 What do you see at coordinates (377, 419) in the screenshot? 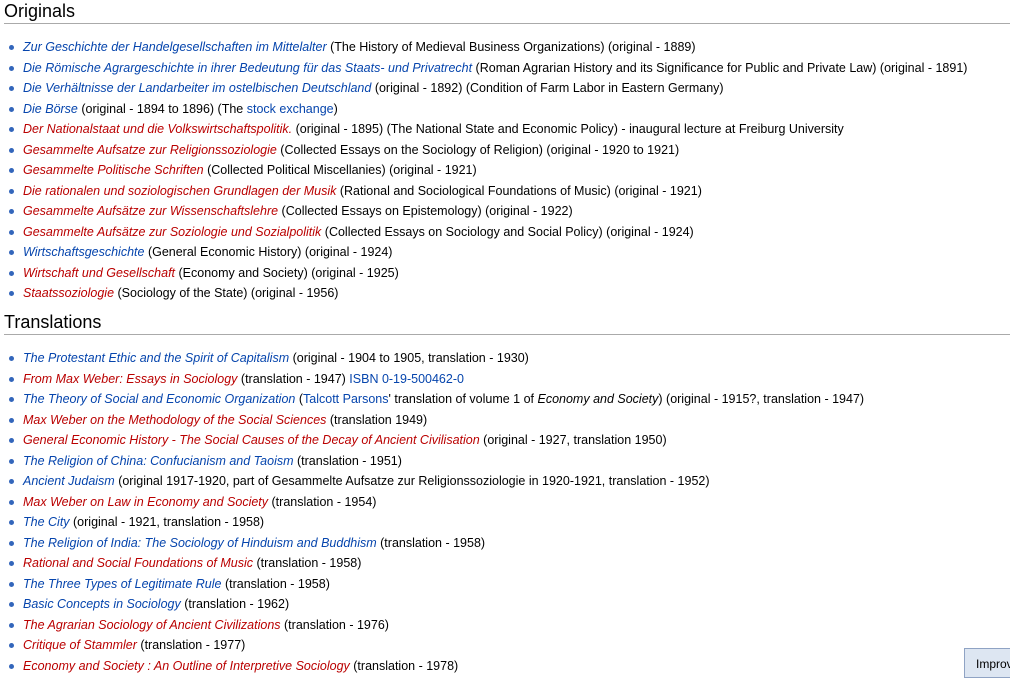
I see `work-description: (translation 1949)` at bounding box center [377, 419].